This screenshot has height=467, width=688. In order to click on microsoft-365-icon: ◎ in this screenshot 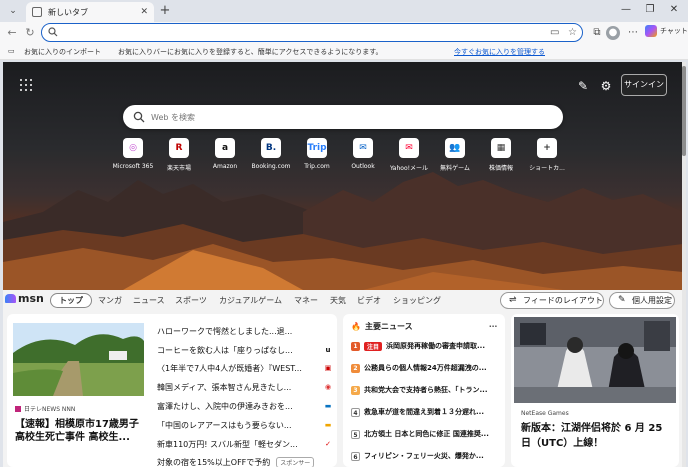, I will do `click(133, 148)`.